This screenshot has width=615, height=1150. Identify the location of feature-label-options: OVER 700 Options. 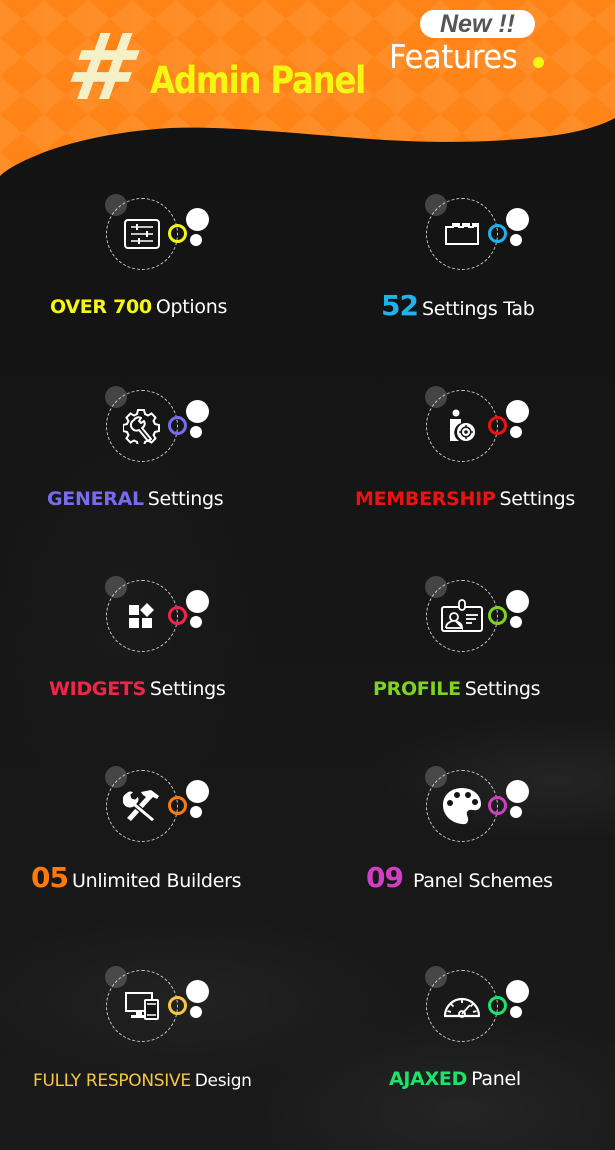
(138, 307).